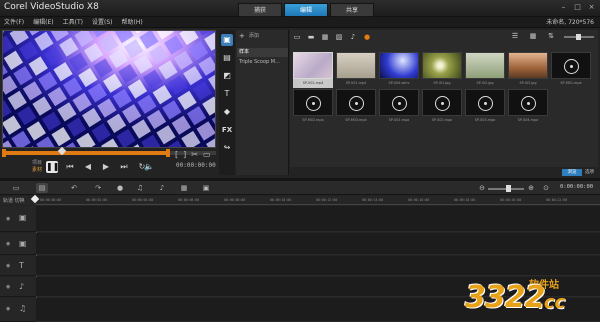 The height and width of the screenshot is (322, 600). What do you see at coordinates (551, 36) in the screenshot?
I see `sort-icon: ⇅` at bounding box center [551, 36].